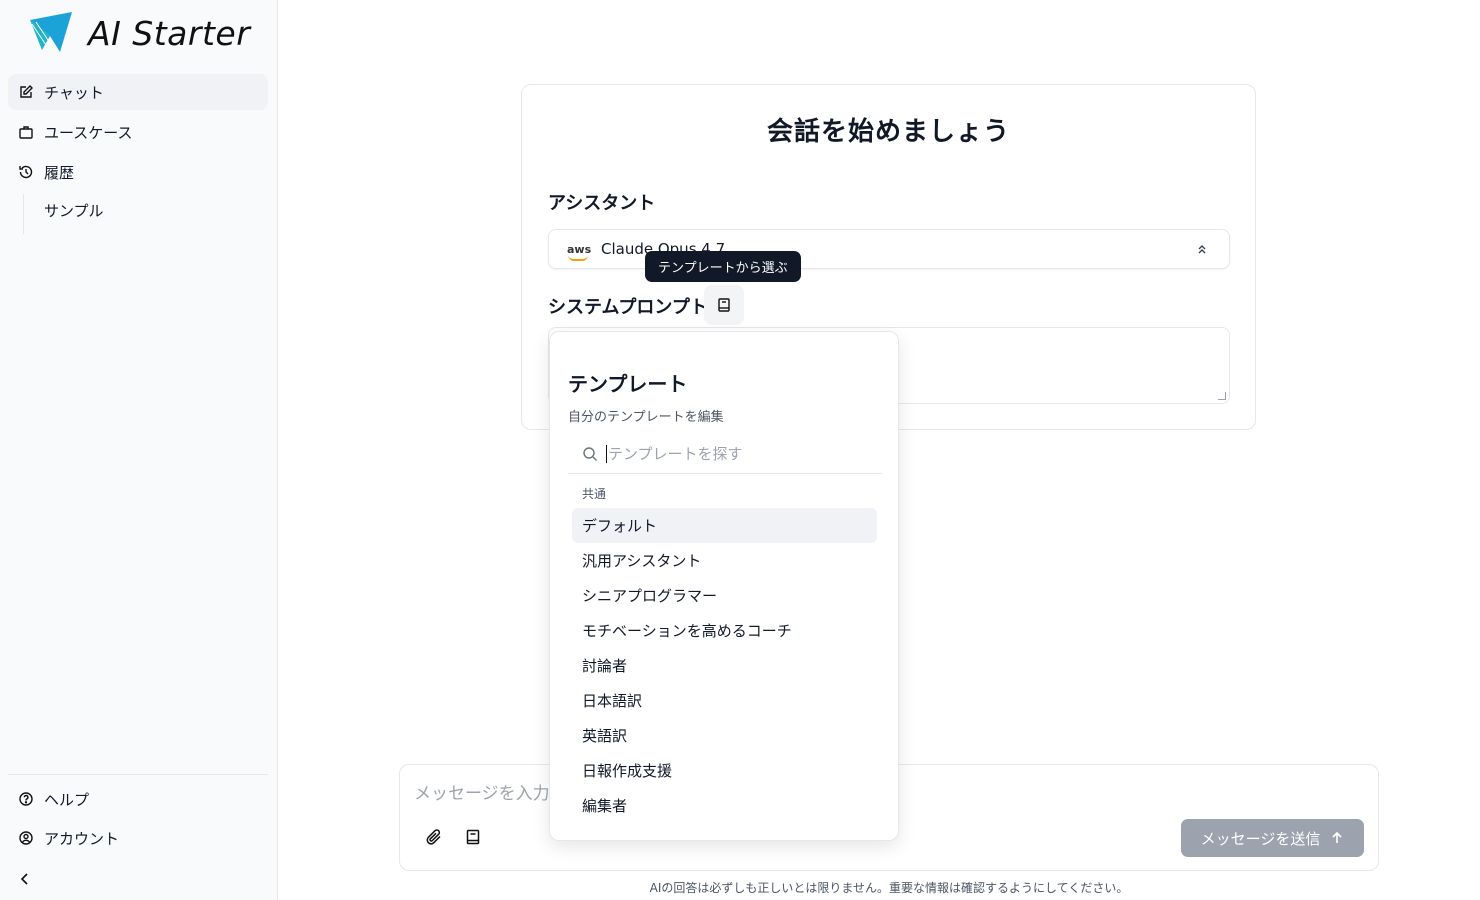  What do you see at coordinates (724, 770) in the screenshot?
I see `template-item: 日報作成支援` at bounding box center [724, 770].